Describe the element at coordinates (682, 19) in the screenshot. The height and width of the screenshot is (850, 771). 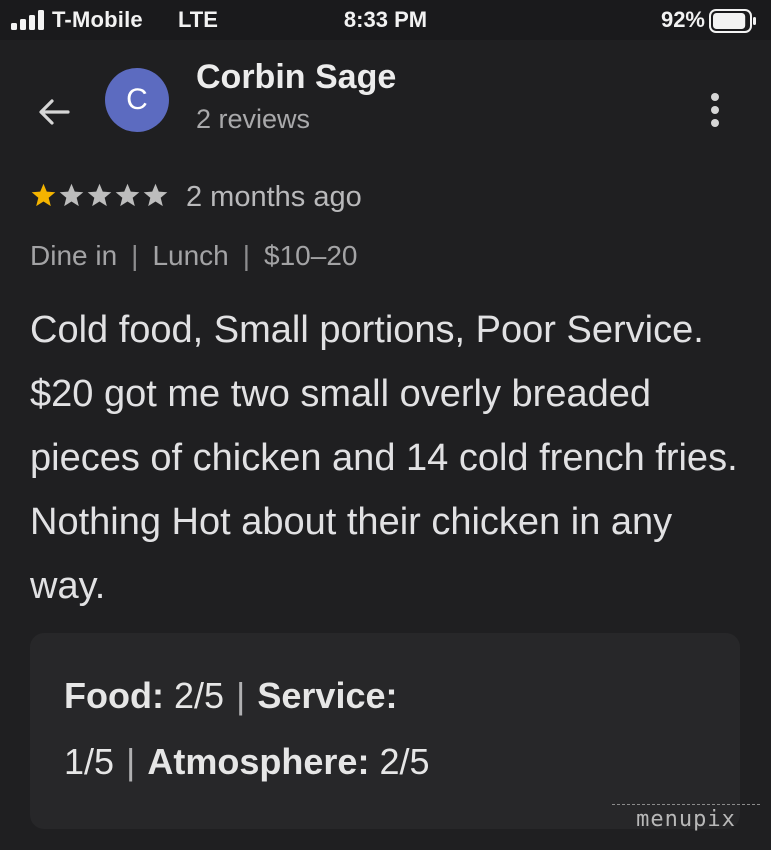
I see `battery-percent: 92%` at that location.